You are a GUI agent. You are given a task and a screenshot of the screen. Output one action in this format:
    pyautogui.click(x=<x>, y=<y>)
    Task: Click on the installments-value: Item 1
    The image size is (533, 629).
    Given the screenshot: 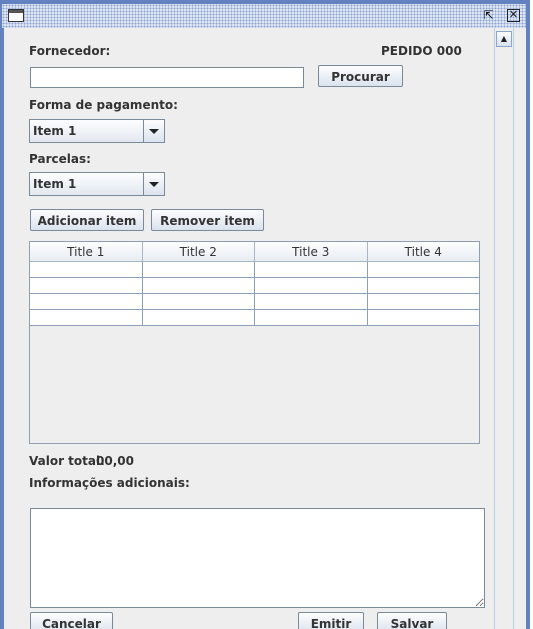 What is the action you would take?
    pyautogui.click(x=55, y=184)
    